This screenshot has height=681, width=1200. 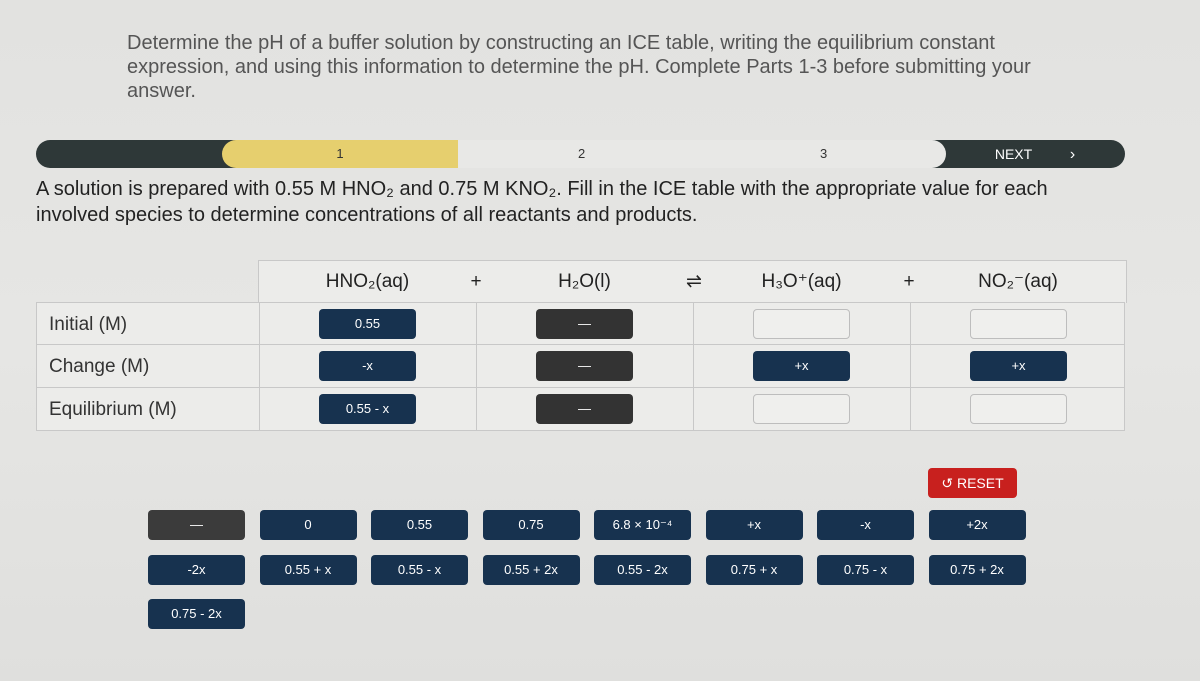 I want to click on answer-tile: 0.55, so click(x=419, y=525).